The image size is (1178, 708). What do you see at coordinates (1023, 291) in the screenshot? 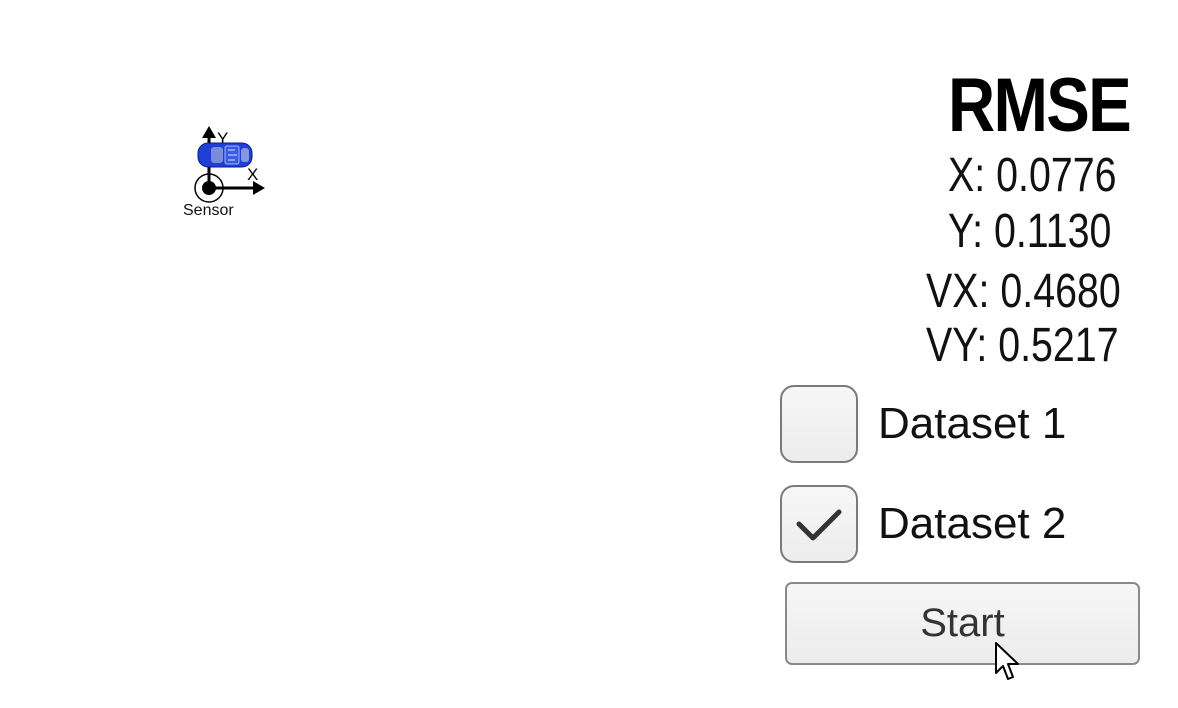
I see `rmse-vx-value: VX: 0.4680` at bounding box center [1023, 291].